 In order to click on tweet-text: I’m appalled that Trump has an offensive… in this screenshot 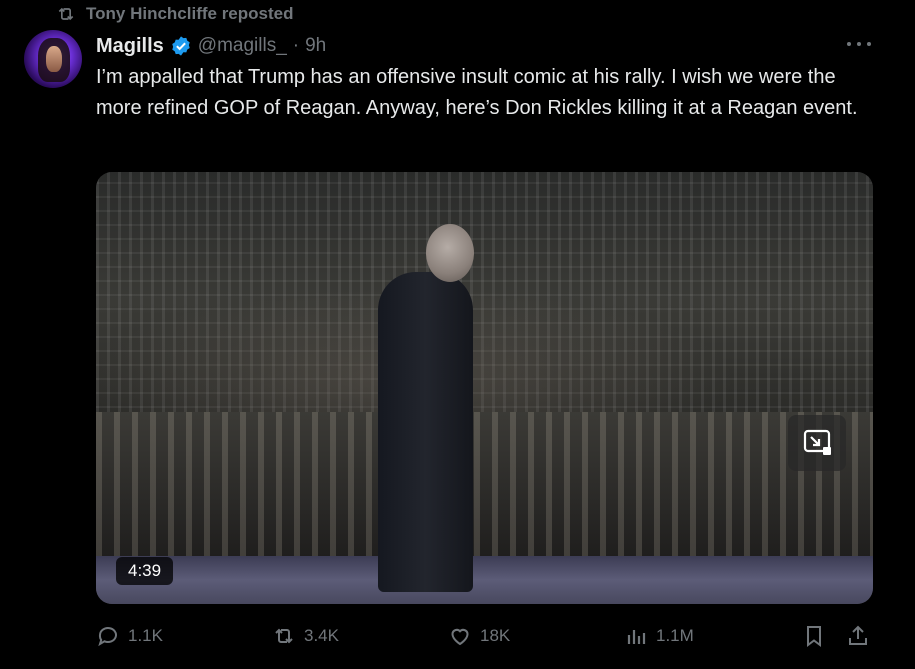, I will do `click(477, 92)`.